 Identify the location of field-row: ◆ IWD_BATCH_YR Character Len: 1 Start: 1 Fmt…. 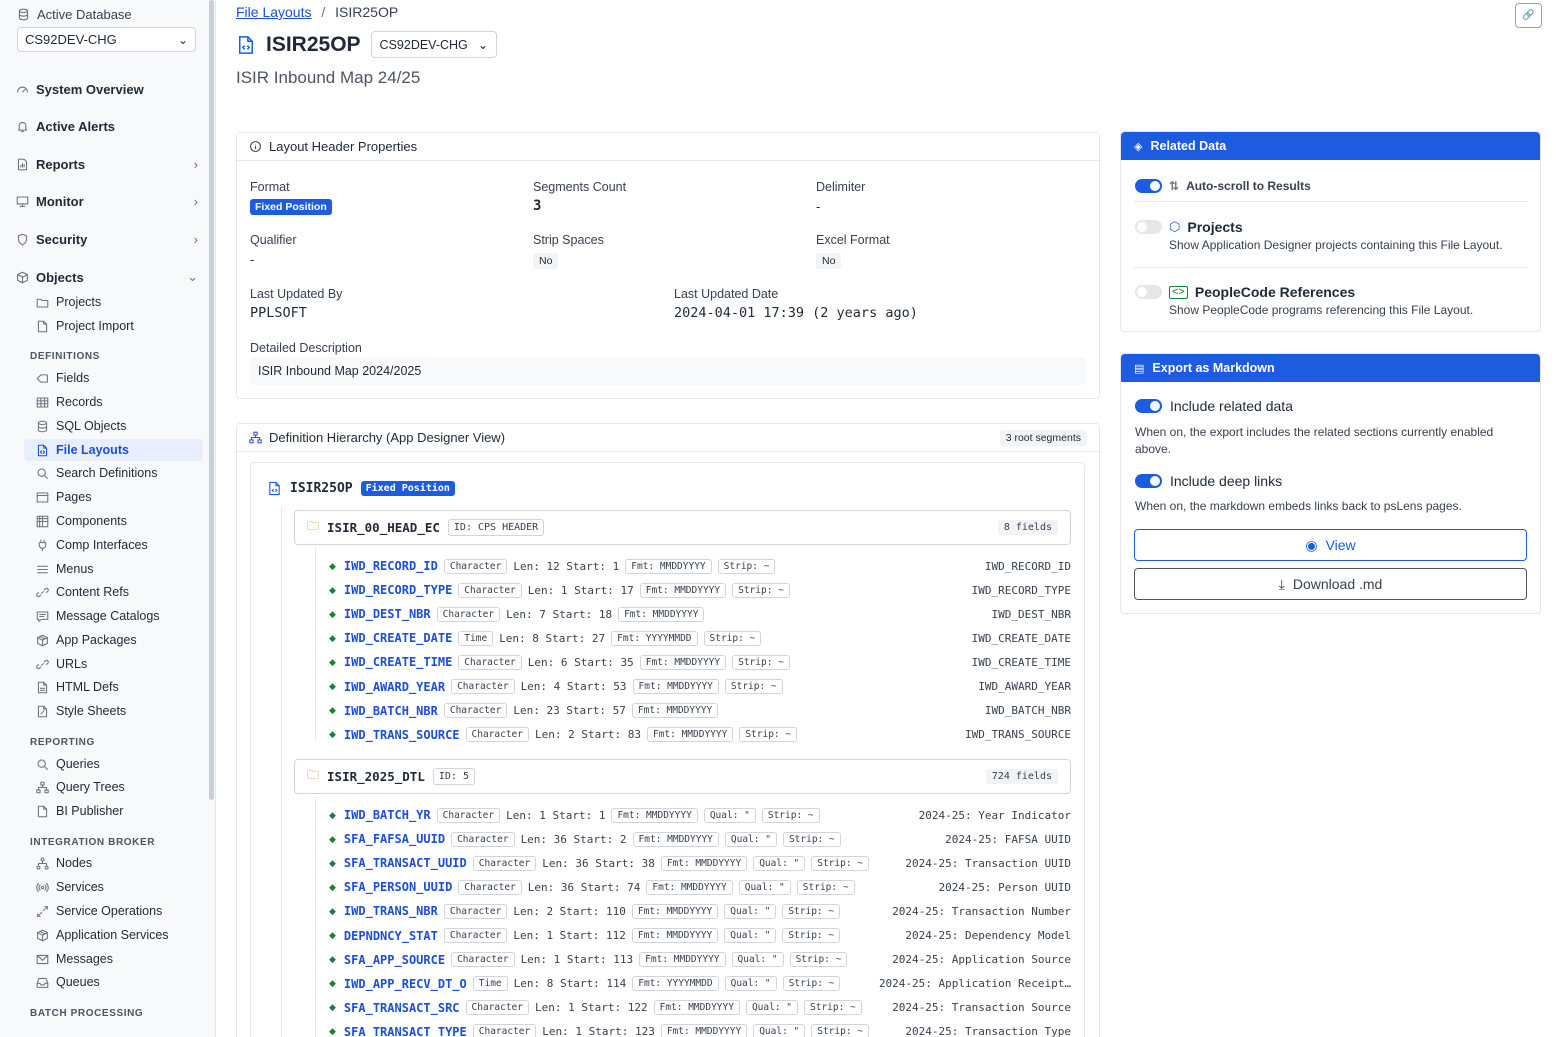
(700, 815).